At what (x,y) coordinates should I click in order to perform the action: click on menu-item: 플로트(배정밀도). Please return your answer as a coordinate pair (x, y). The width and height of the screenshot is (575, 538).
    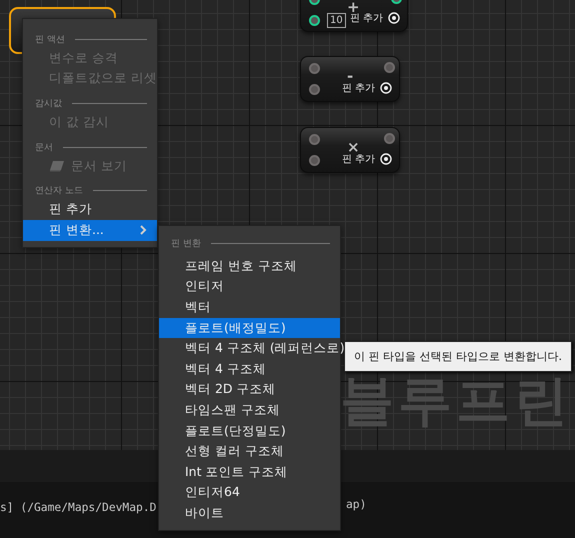
    Looking at the image, I should click on (249, 328).